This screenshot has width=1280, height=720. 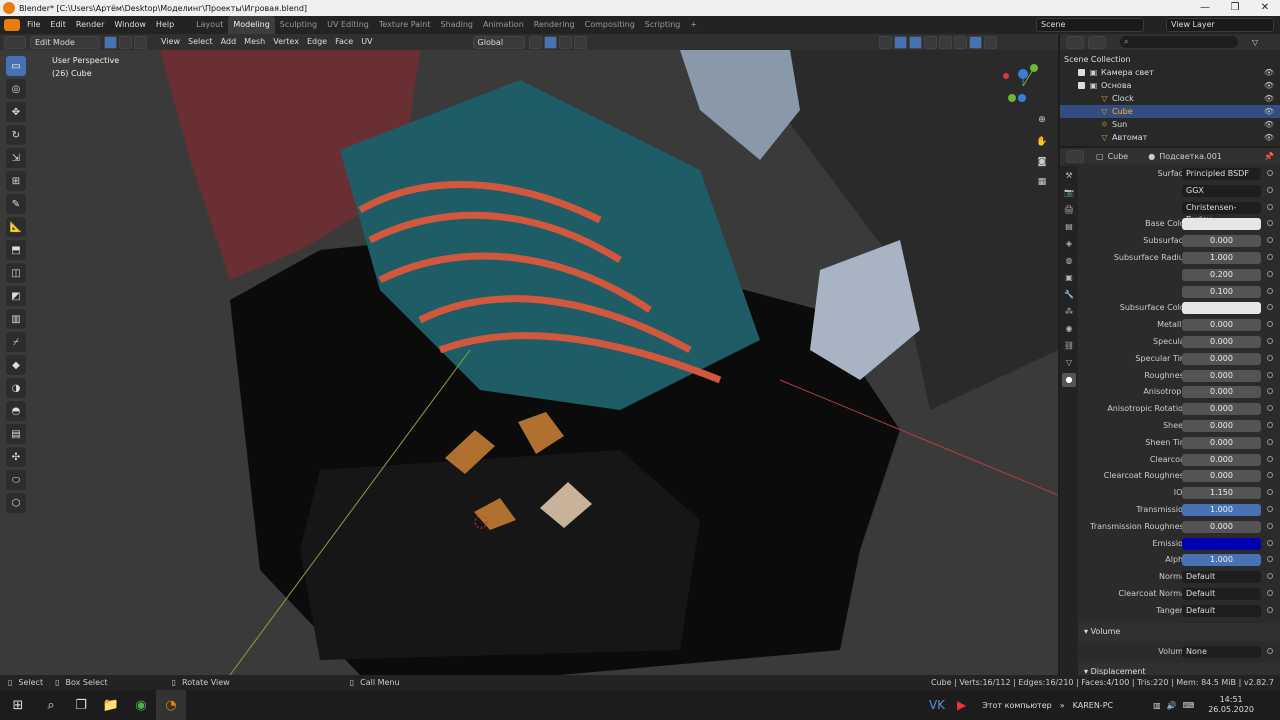 I want to click on mode-selector: Edit Mode, so click(x=65, y=42).